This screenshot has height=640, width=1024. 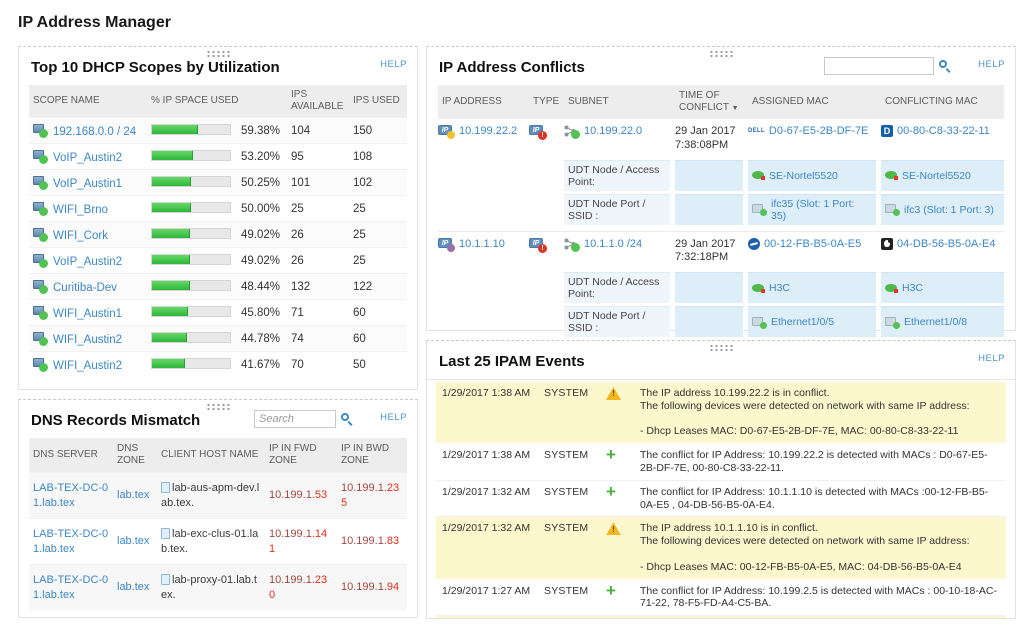 I want to click on col-time-of-conflict: TIME OF CONFLICT ▼, so click(x=709, y=102).